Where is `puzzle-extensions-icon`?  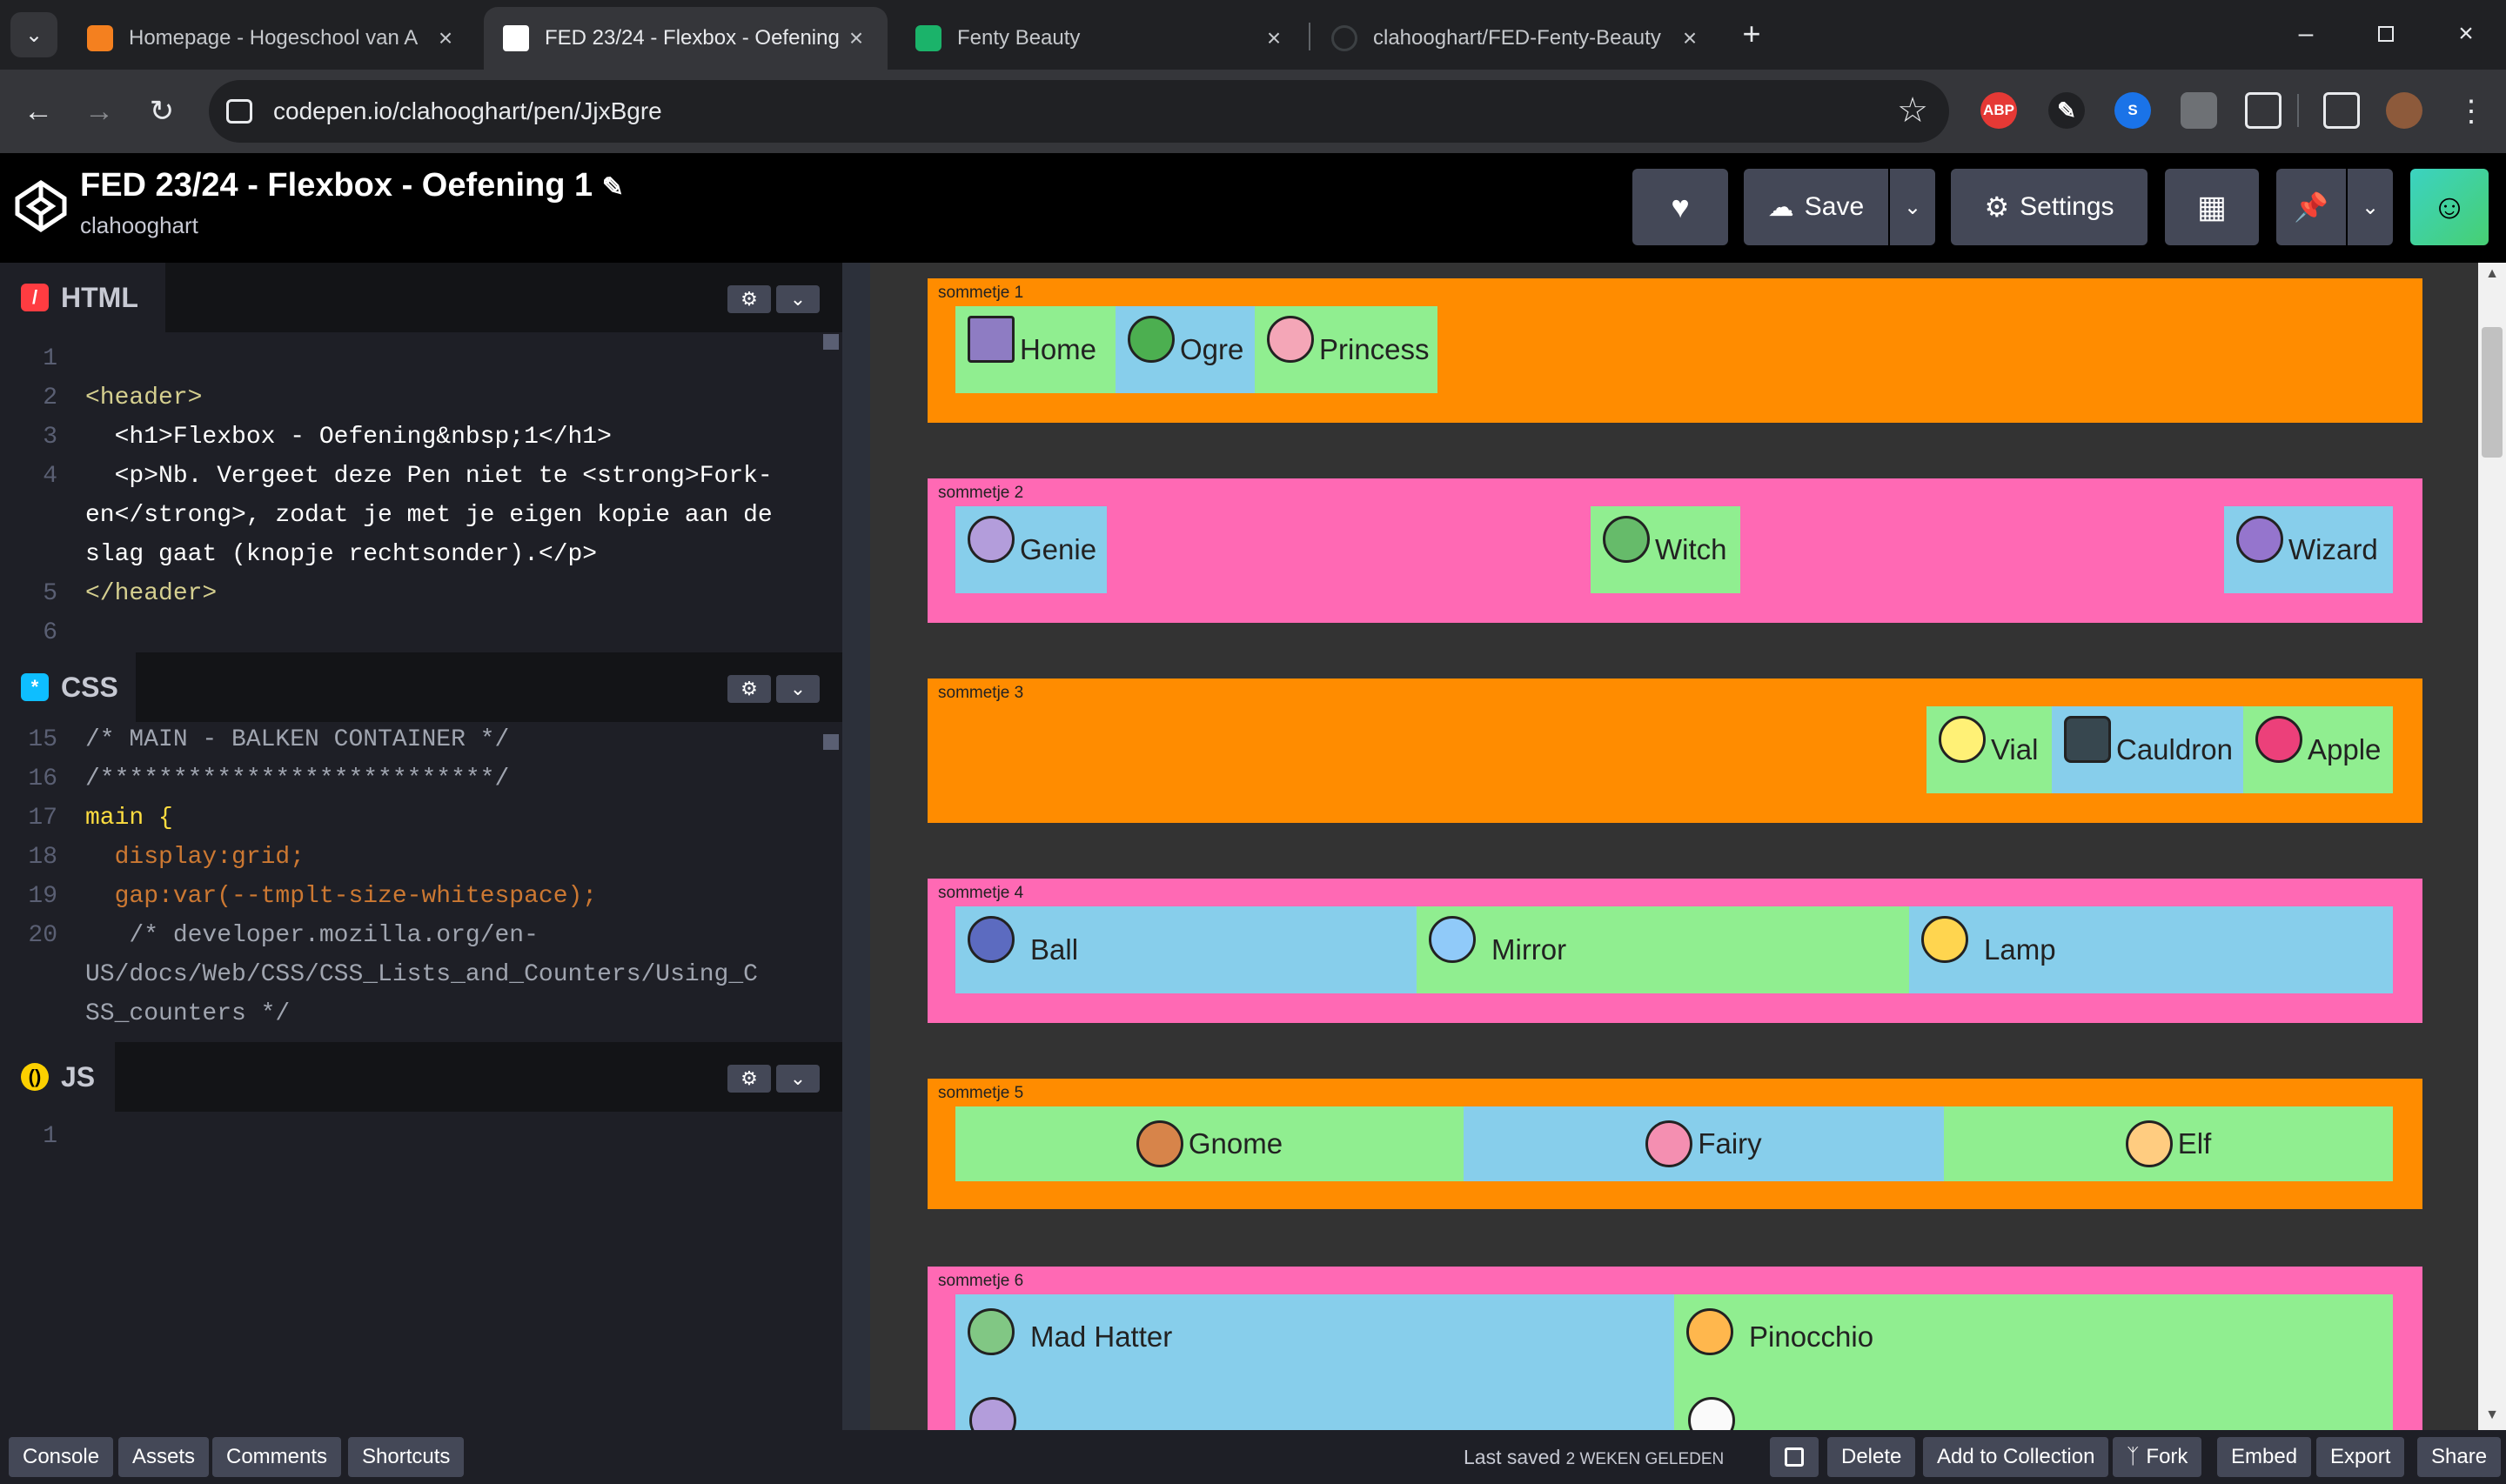
puzzle-extensions-icon is located at coordinates (2263, 111).